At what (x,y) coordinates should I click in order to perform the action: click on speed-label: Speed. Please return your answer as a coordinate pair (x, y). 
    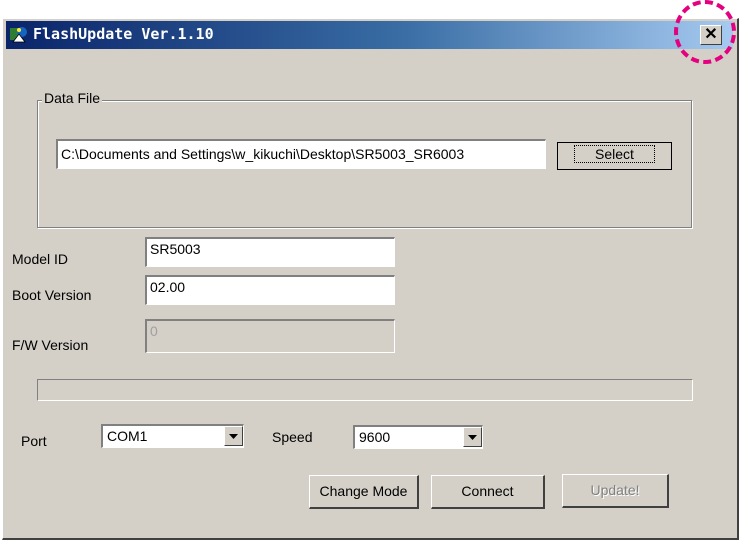
    Looking at the image, I should click on (292, 437).